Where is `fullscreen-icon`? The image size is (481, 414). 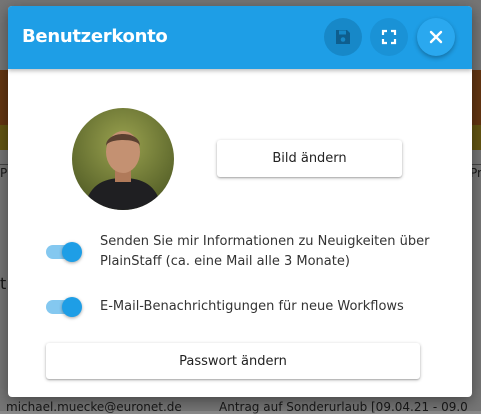
fullscreen-icon is located at coordinates (389, 37).